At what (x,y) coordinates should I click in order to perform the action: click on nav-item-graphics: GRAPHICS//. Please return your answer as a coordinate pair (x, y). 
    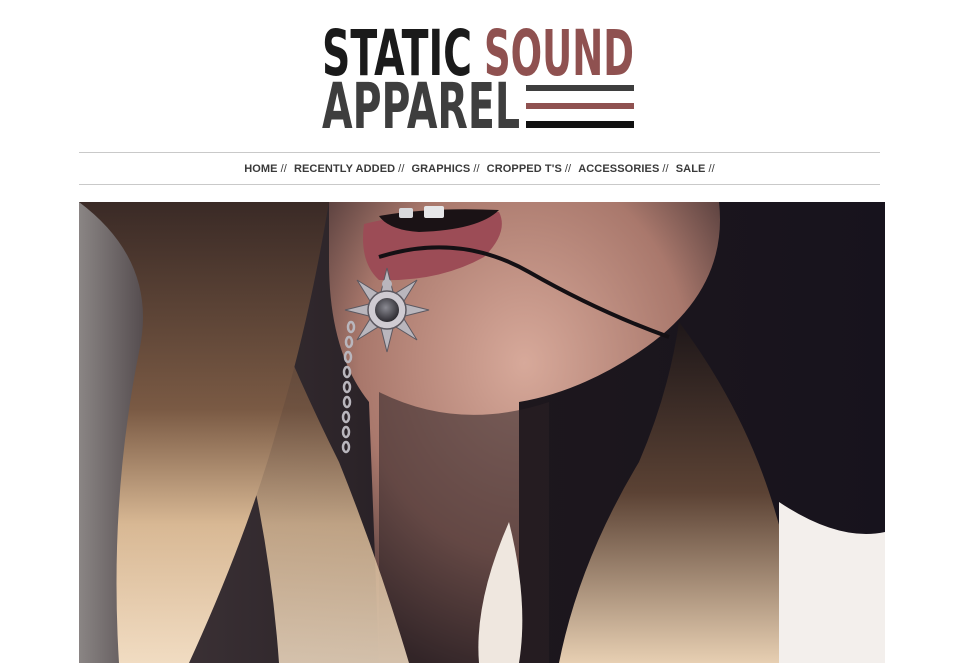
    Looking at the image, I should click on (445, 169).